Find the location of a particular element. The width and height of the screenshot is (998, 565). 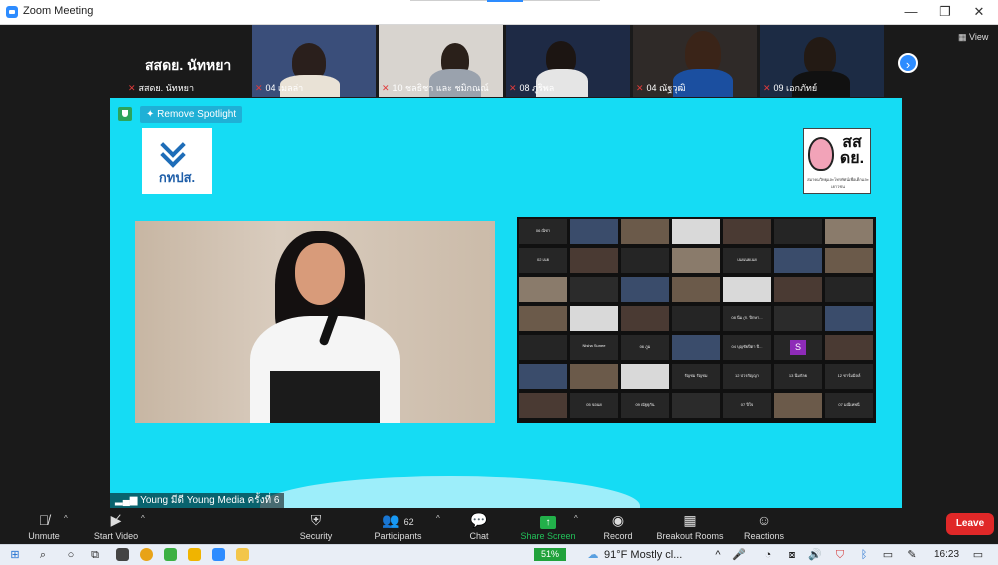

gallery-tile: รัญชม รัญชม is located at coordinates (696, 376).